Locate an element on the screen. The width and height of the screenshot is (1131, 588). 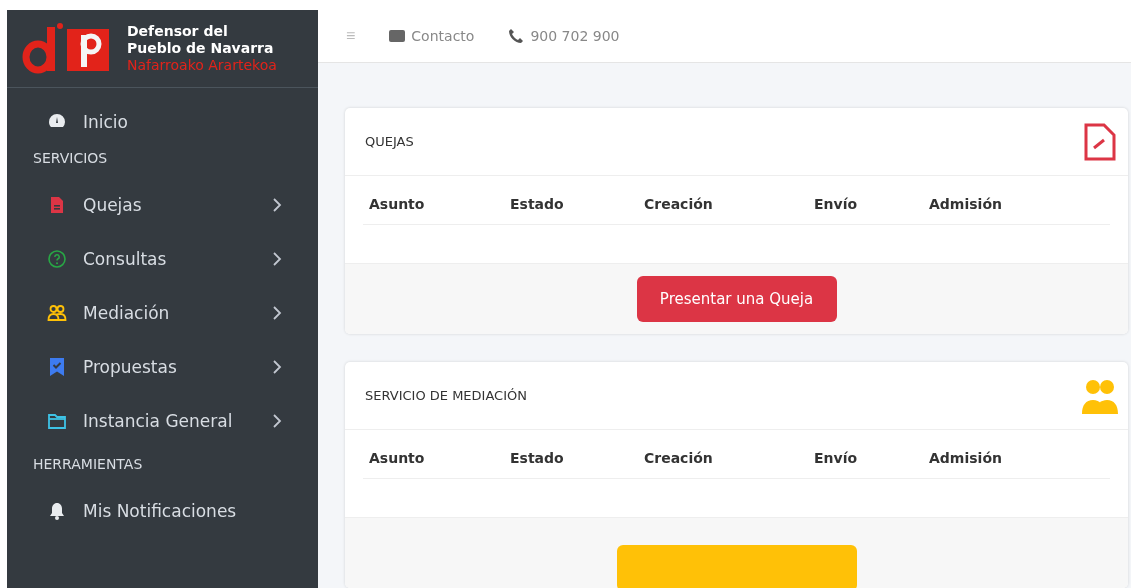
sidebar-item: Inicio is located at coordinates (162, 122).